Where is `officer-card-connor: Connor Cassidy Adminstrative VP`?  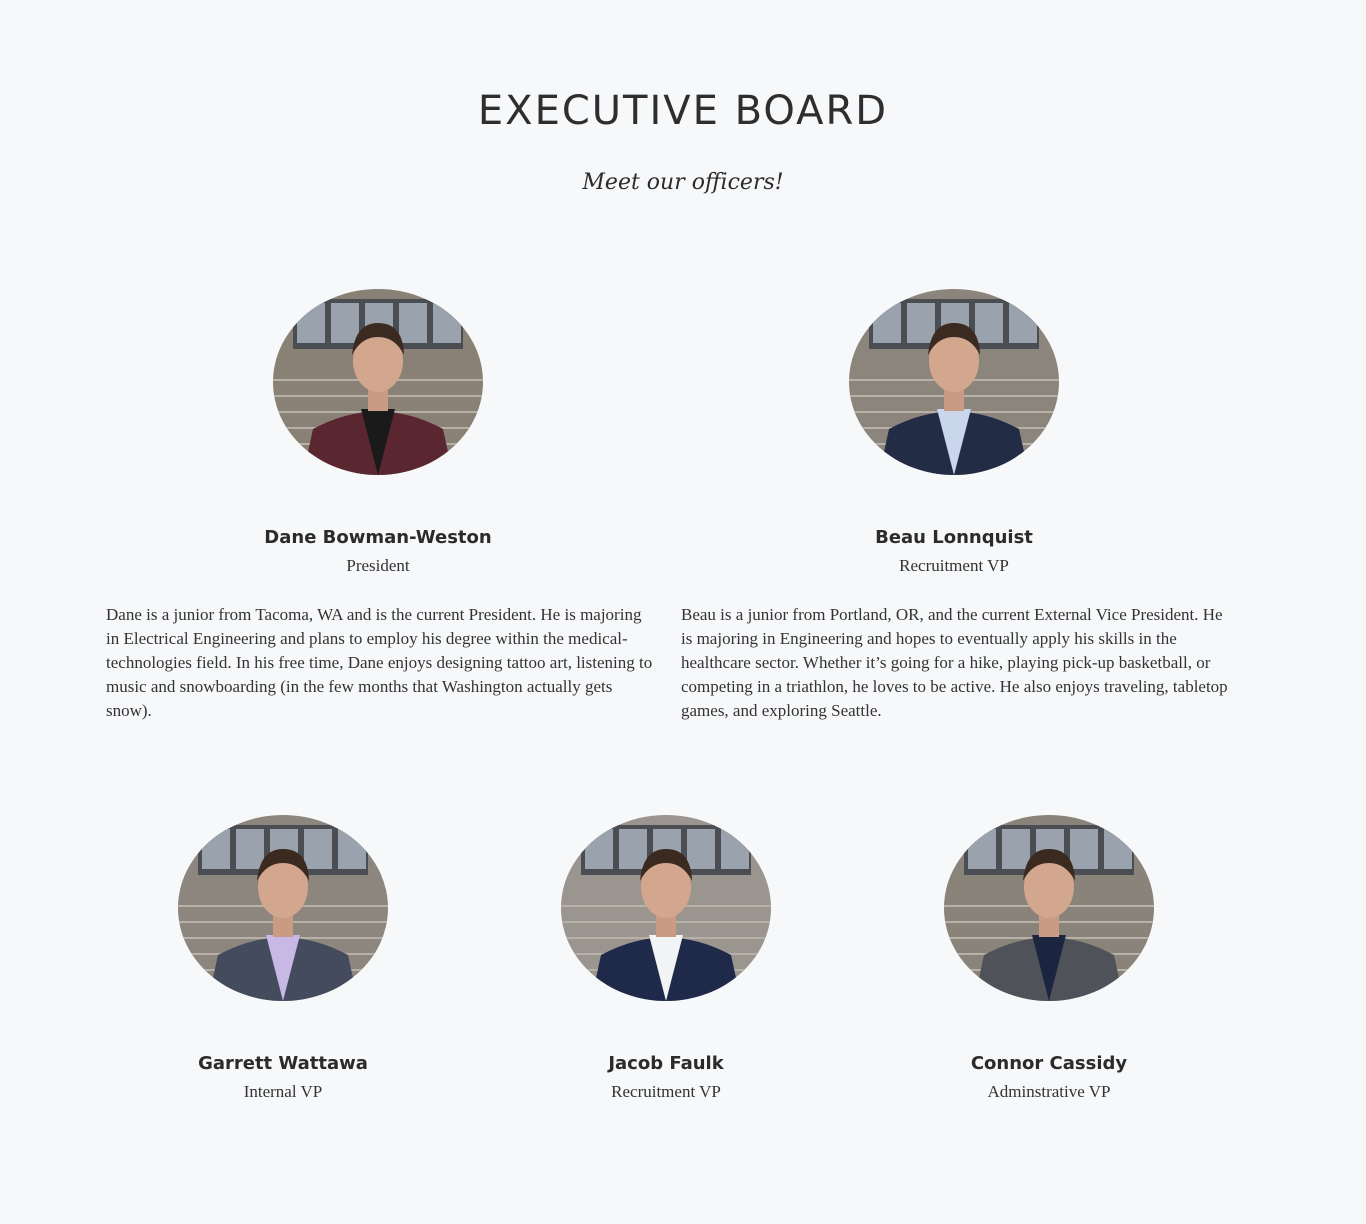
officer-card-connor: Connor Cassidy Adminstrative VP is located at coordinates (1049, 959).